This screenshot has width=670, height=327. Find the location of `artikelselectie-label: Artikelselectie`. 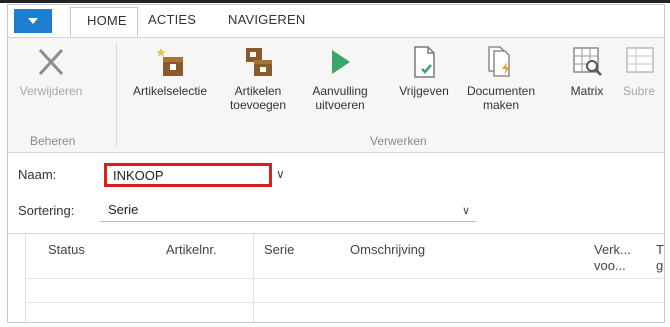

artikelselectie-label: Artikelselectie is located at coordinates (170, 91).